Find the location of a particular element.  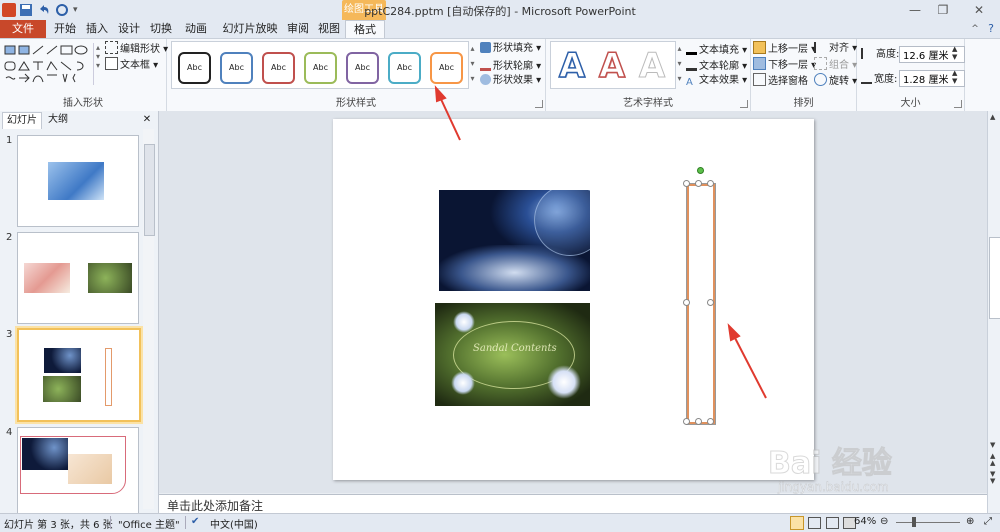

close-icon: ✕ is located at coordinates (979, 10).